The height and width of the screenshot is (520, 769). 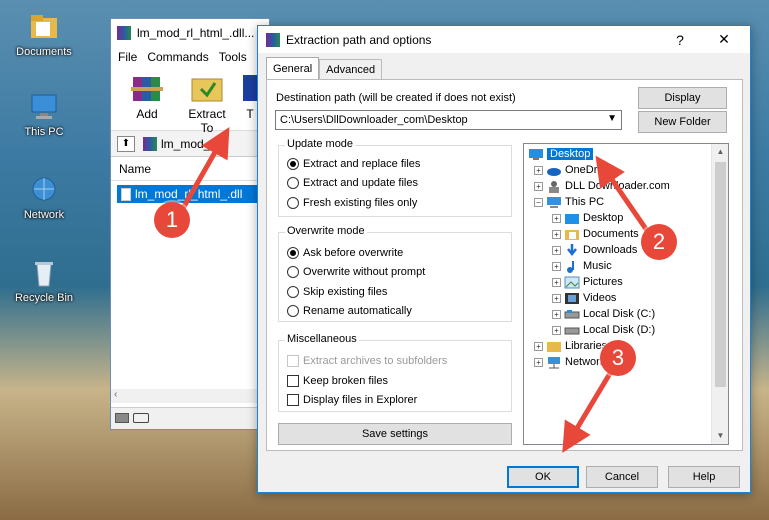 What do you see at coordinates (172, 220) in the screenshot?
I see `annotation-badge-1: 1` at bounding box center [172, 220].